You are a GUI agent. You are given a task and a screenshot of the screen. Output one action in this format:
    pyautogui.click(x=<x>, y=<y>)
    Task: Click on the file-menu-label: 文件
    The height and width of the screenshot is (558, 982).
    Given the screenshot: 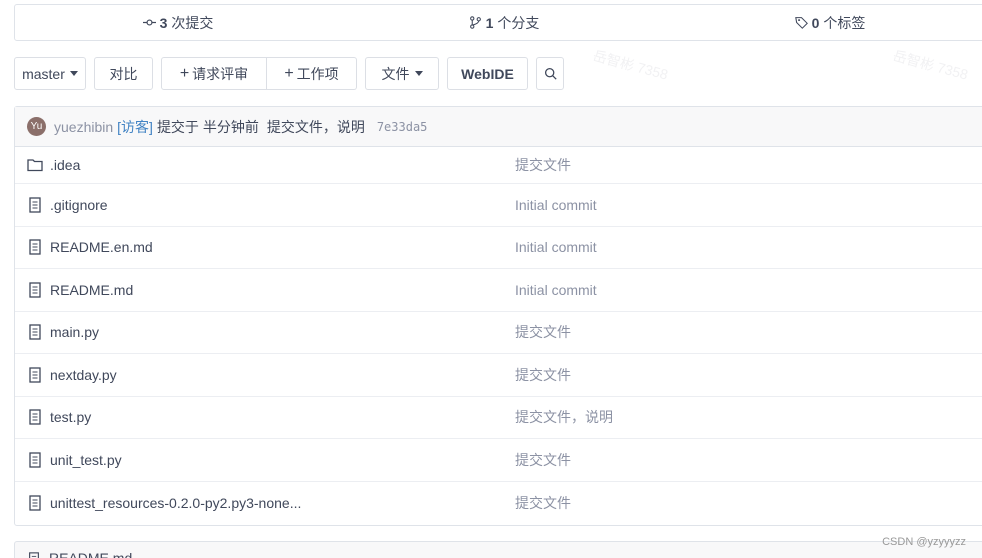 What is the action you would take?
    pyautogui.click(x=395, y=73)
    